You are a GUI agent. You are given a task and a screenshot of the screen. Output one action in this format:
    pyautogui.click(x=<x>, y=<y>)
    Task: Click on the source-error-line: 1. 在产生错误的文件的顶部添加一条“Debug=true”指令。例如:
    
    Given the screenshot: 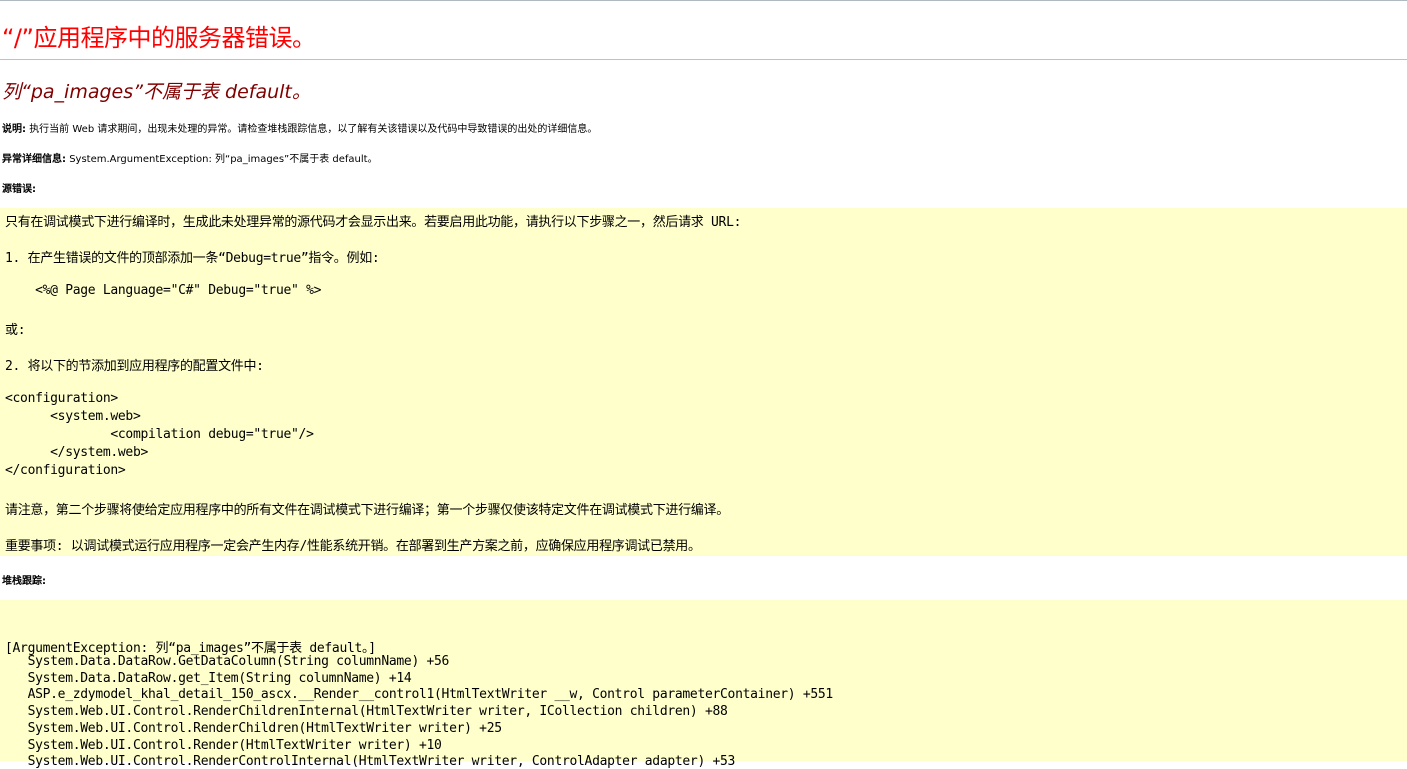 What is the action you would take?
    pyautogui.click(x=192, y=258)
    